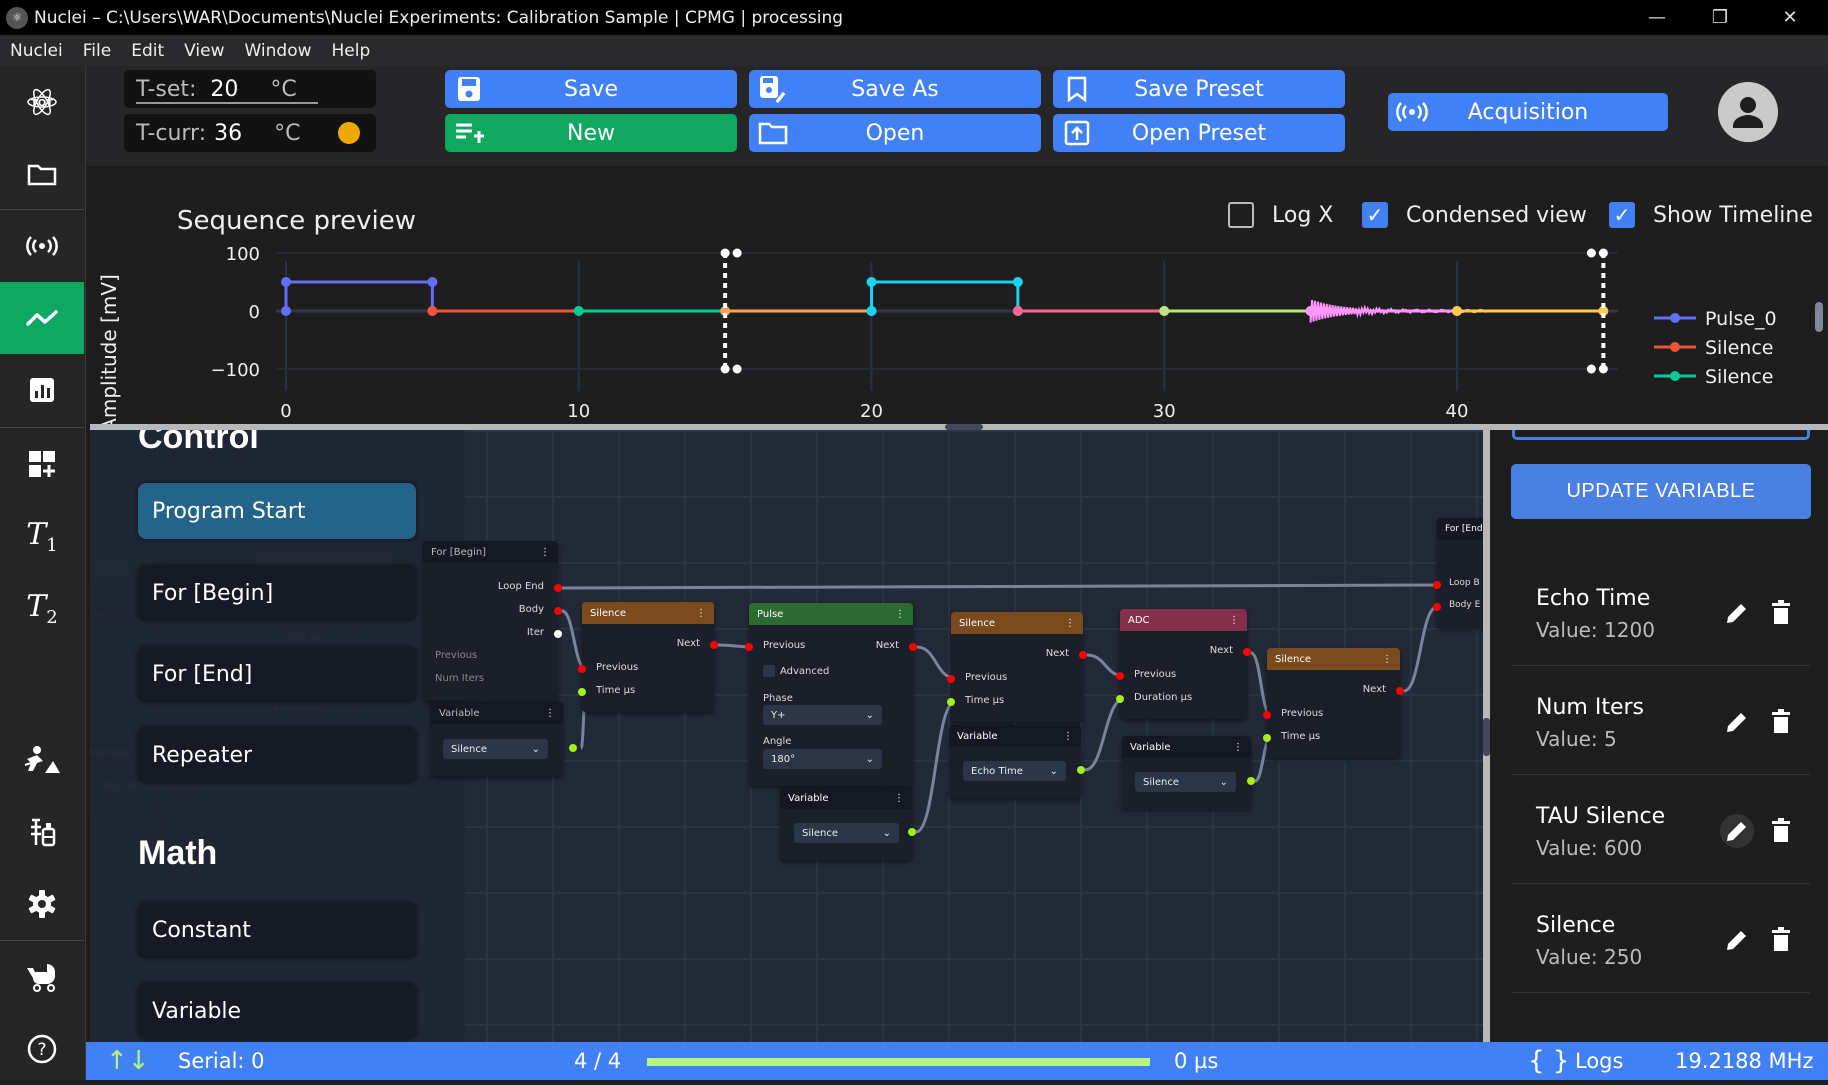 The height and width of the screenshot is (1085, 1828). What do you see at coordinates (1199, 89) in the screenshot?
I see `save-preset-button: Save Preset` at bounding box center [1199, 89].